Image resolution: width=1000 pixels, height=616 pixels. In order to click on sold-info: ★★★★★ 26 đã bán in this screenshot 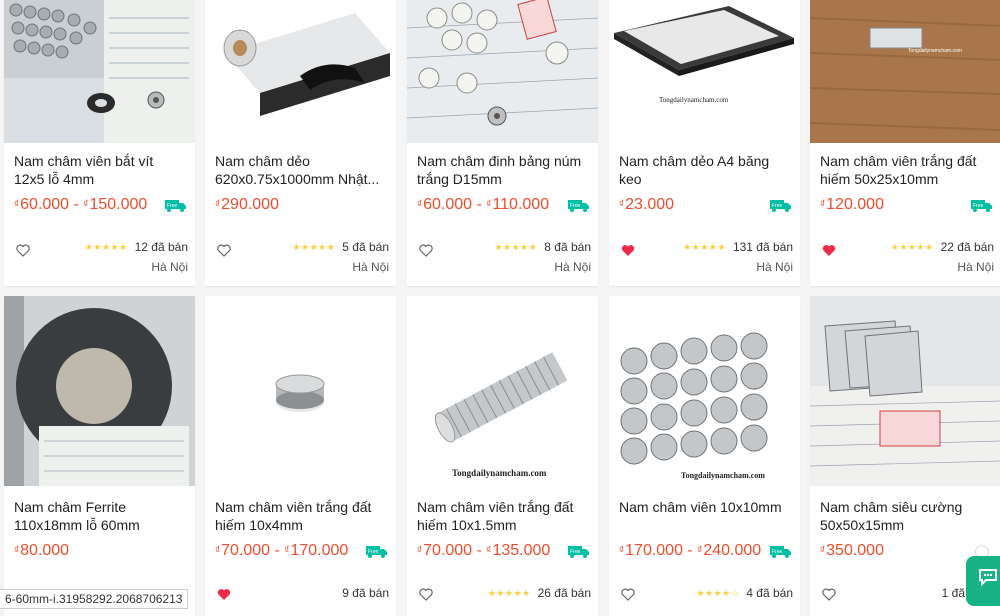, I will do `click(539, 593)`.